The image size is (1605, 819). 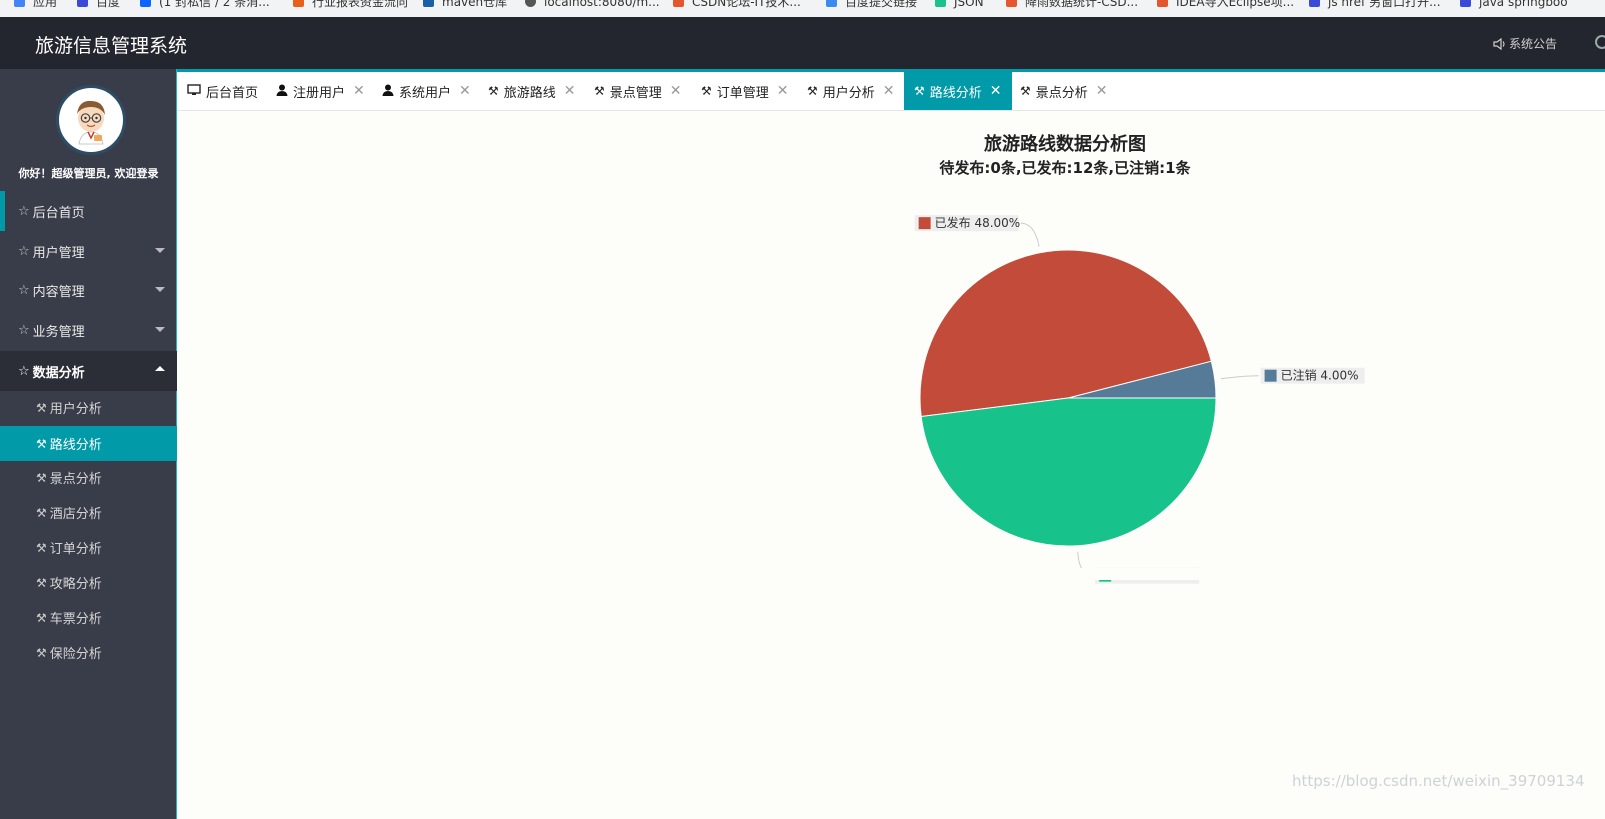 What do you see at coordinates (160, 368) in the screenshot?
I see `chevron-up-icon` at bounding box center [160, 368].